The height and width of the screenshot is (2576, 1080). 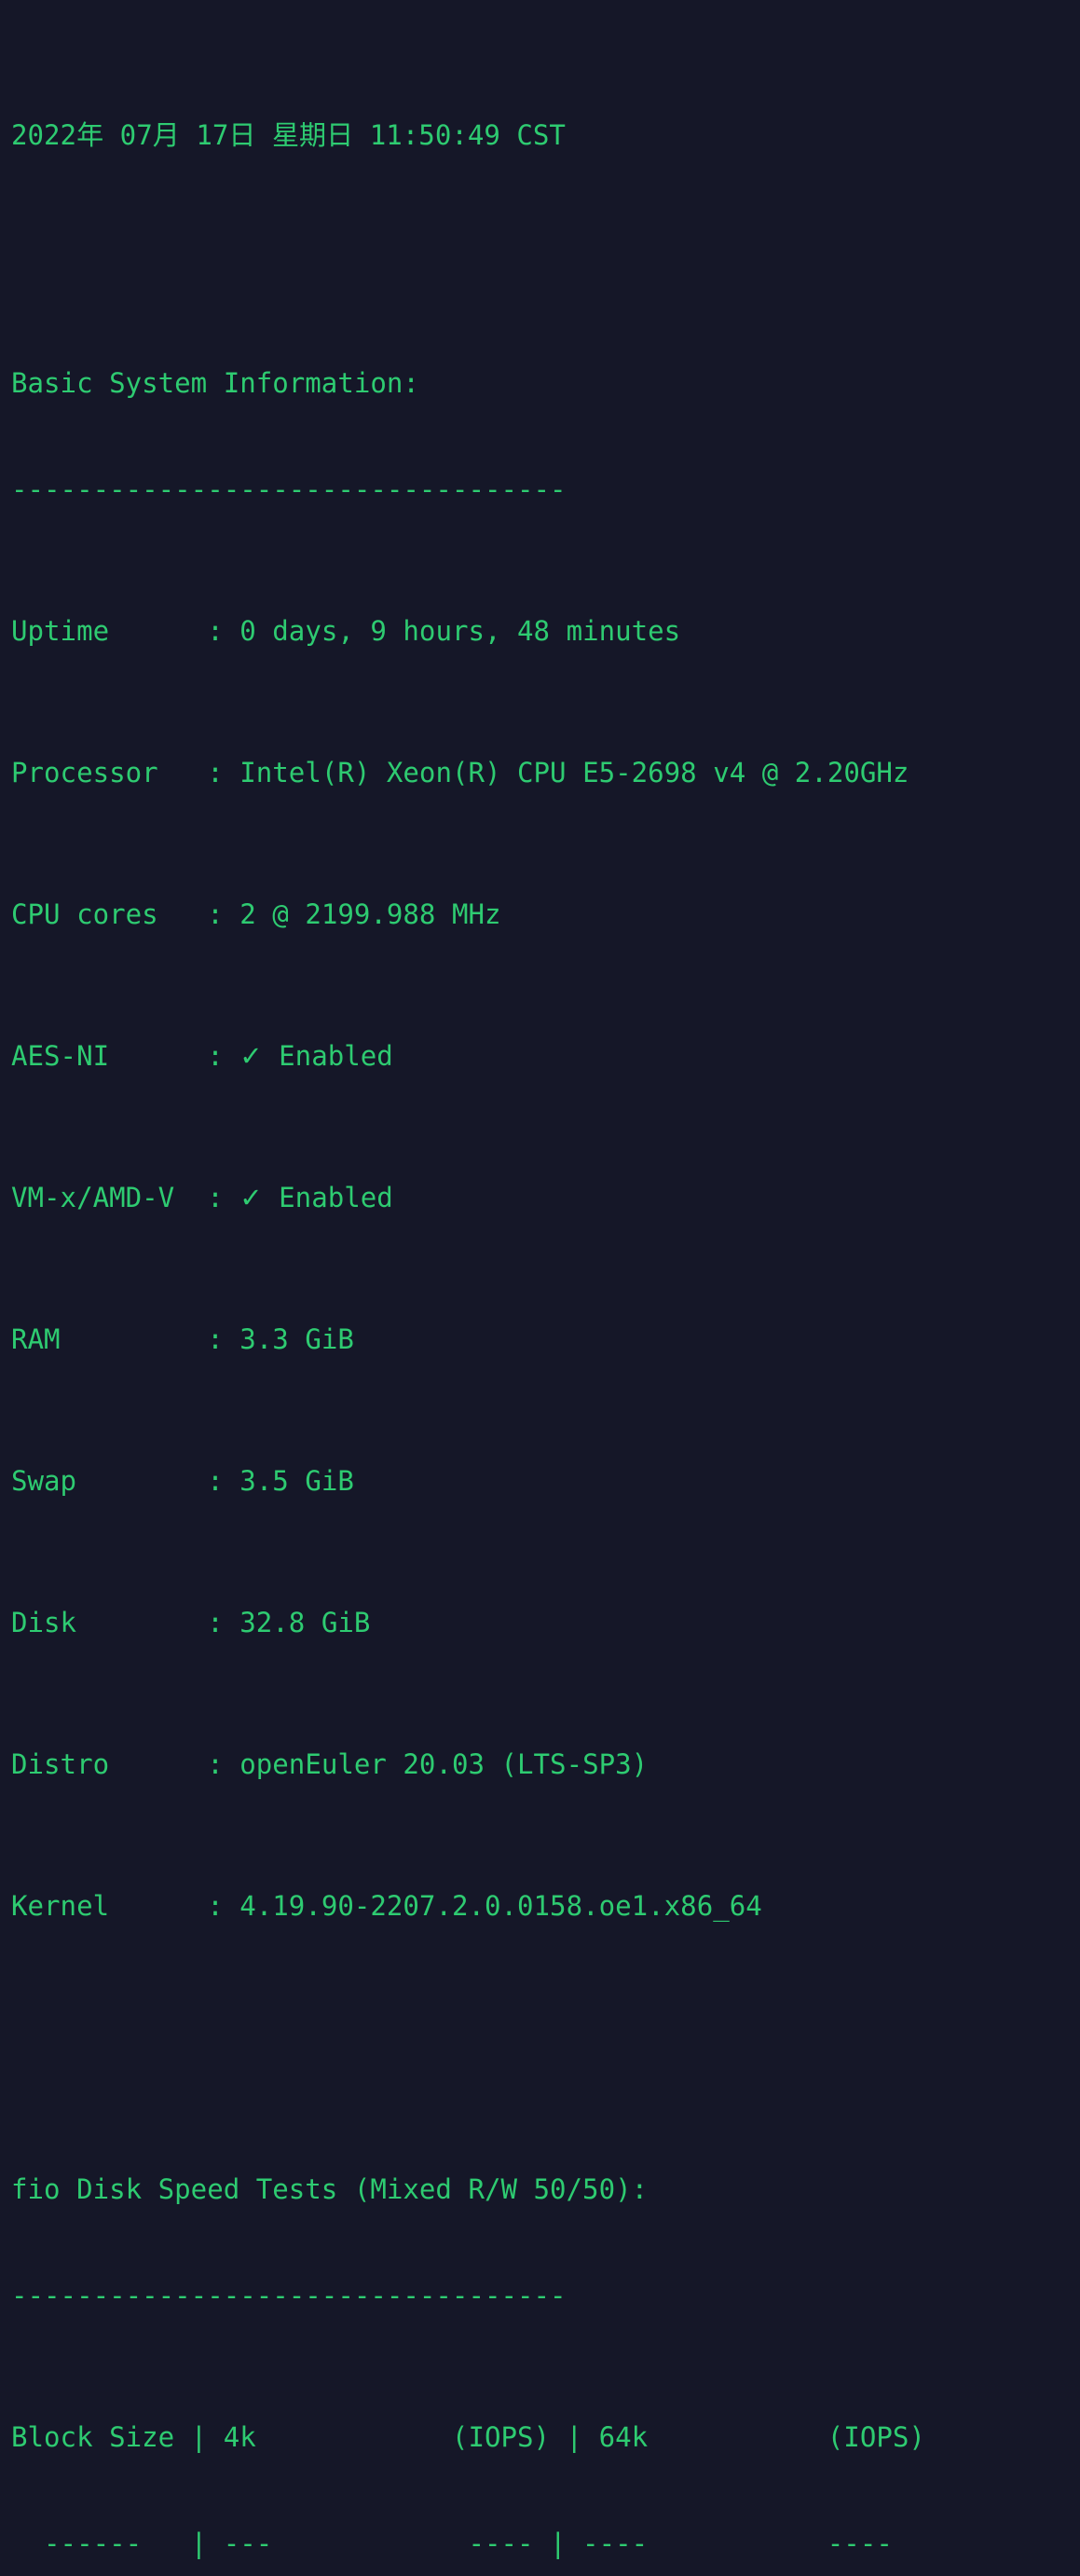 What do you see at coordinates (546, 1197) in the screenshot?
I see `info-row-vm-x-amd-v: VM-x/AMD-V : ✓ Enabled` at bounding box center [546, 1197].